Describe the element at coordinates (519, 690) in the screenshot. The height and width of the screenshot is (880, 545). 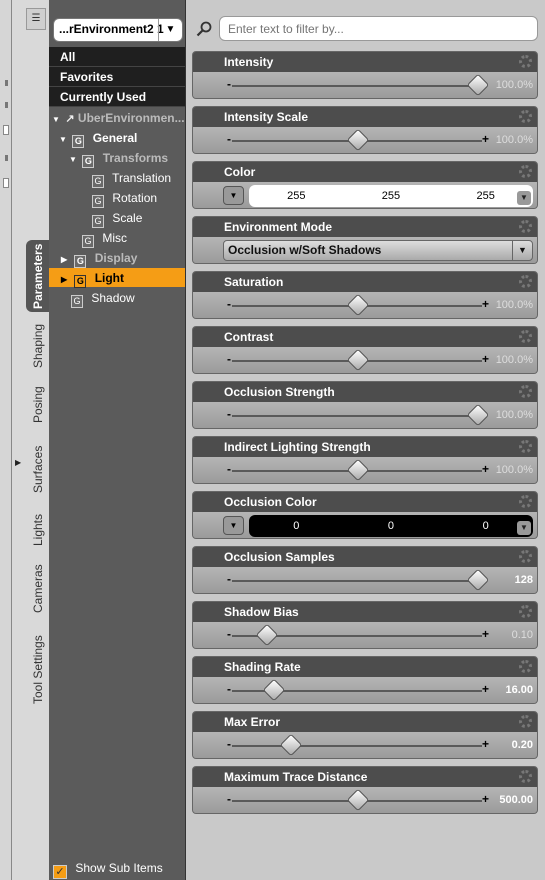
I see `param-value: 16.00` at that location.